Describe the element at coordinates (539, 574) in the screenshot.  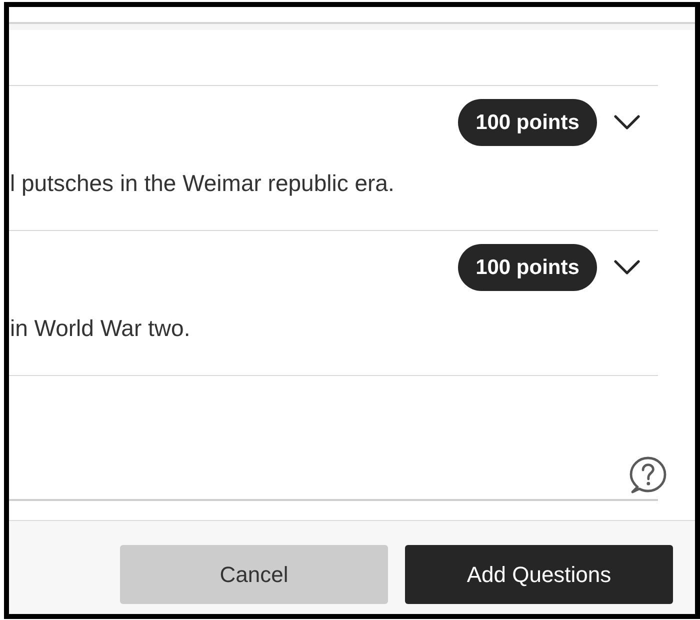
I see `add-questions-button: Add Questions` at that location.